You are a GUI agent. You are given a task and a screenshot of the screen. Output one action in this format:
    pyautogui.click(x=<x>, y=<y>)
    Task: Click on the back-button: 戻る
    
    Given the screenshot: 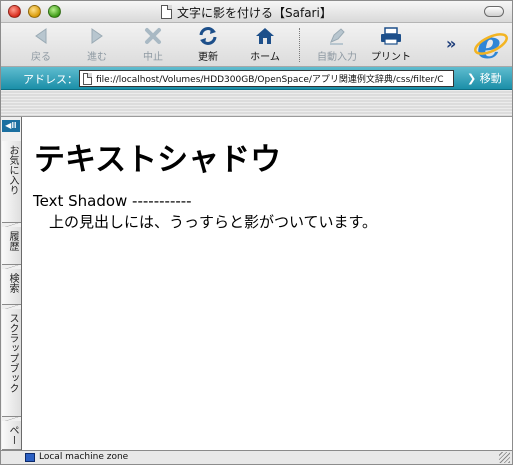 What is the action you would take?
    pyautogui.click(x=41, y=45)
    